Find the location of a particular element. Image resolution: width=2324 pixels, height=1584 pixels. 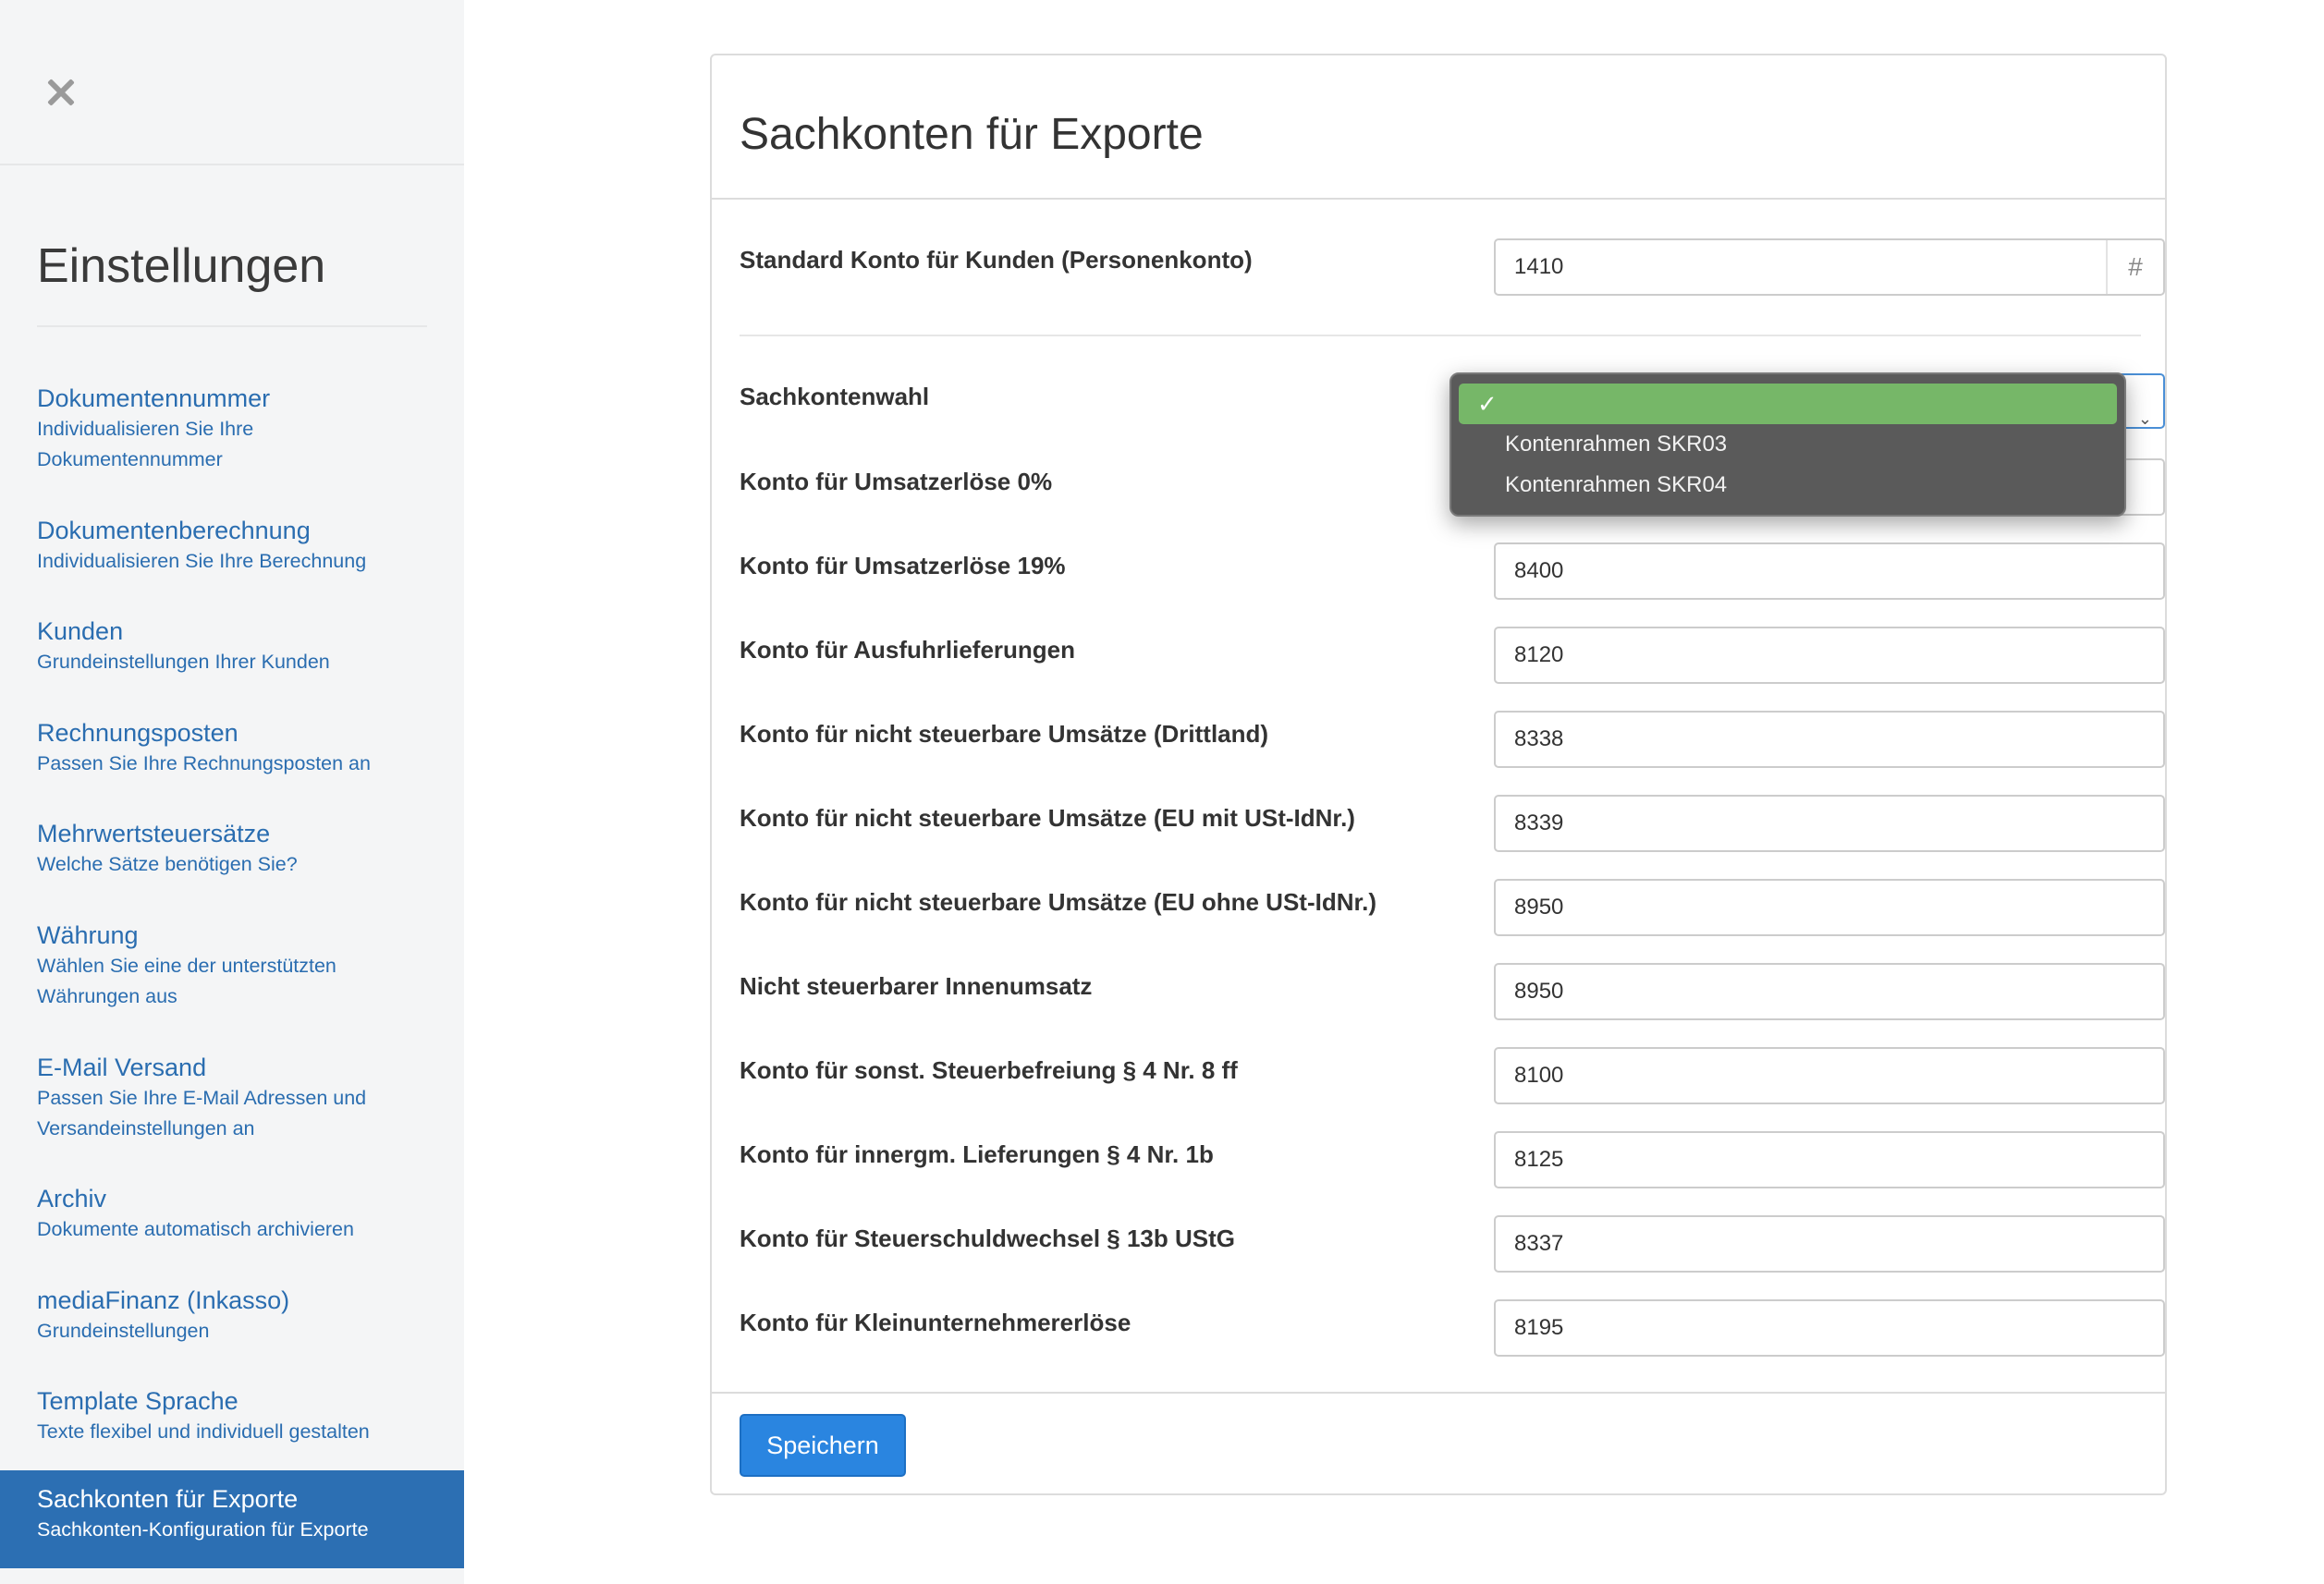

sidebar-item-subtitle: Individualisieren Sie Ihre Berechnung is located at coordinates (202, 561).